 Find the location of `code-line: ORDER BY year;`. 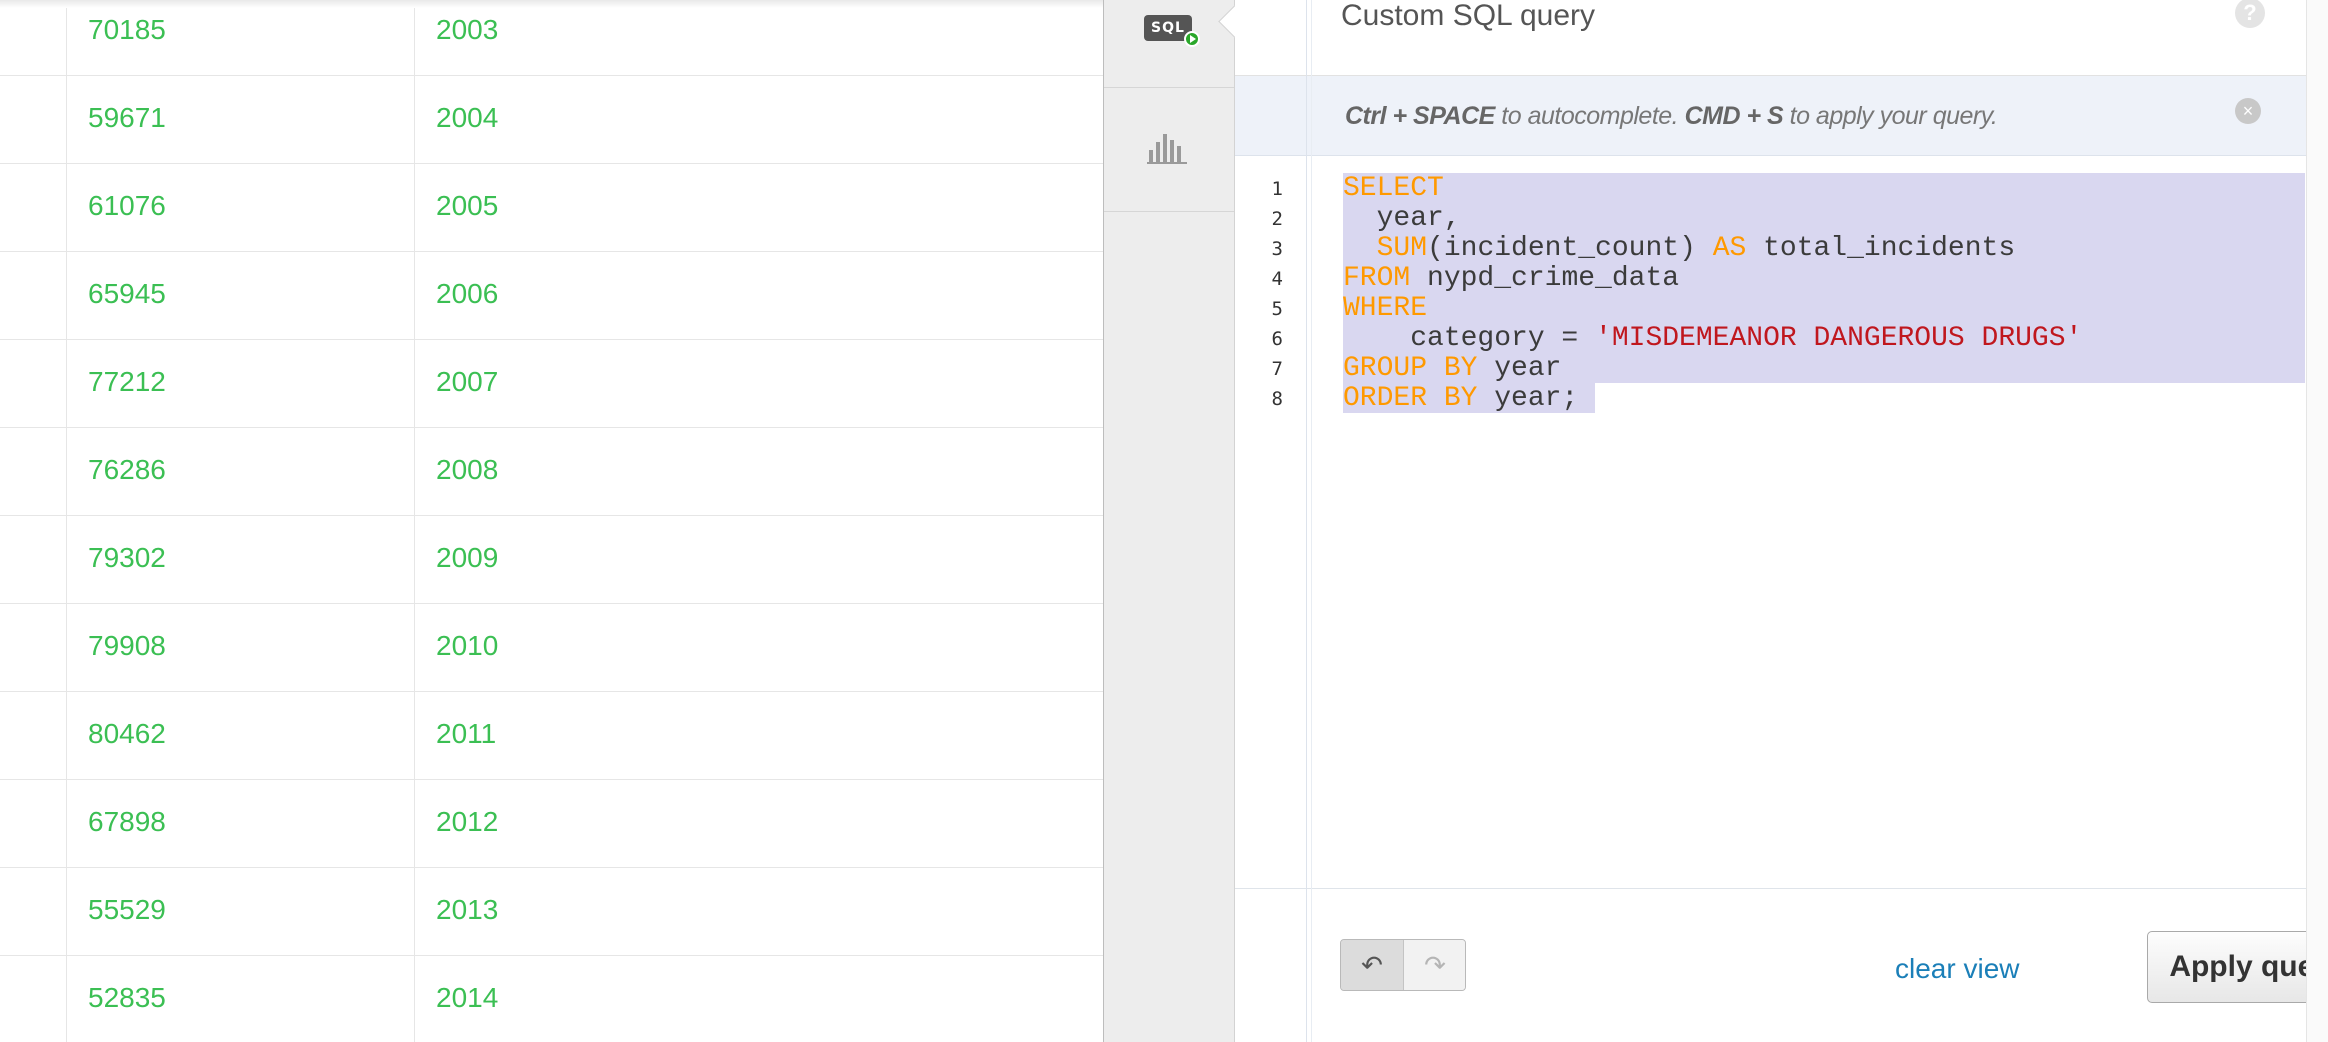

code-line: ORDER BY year; is located at coordinates (1460, 399).